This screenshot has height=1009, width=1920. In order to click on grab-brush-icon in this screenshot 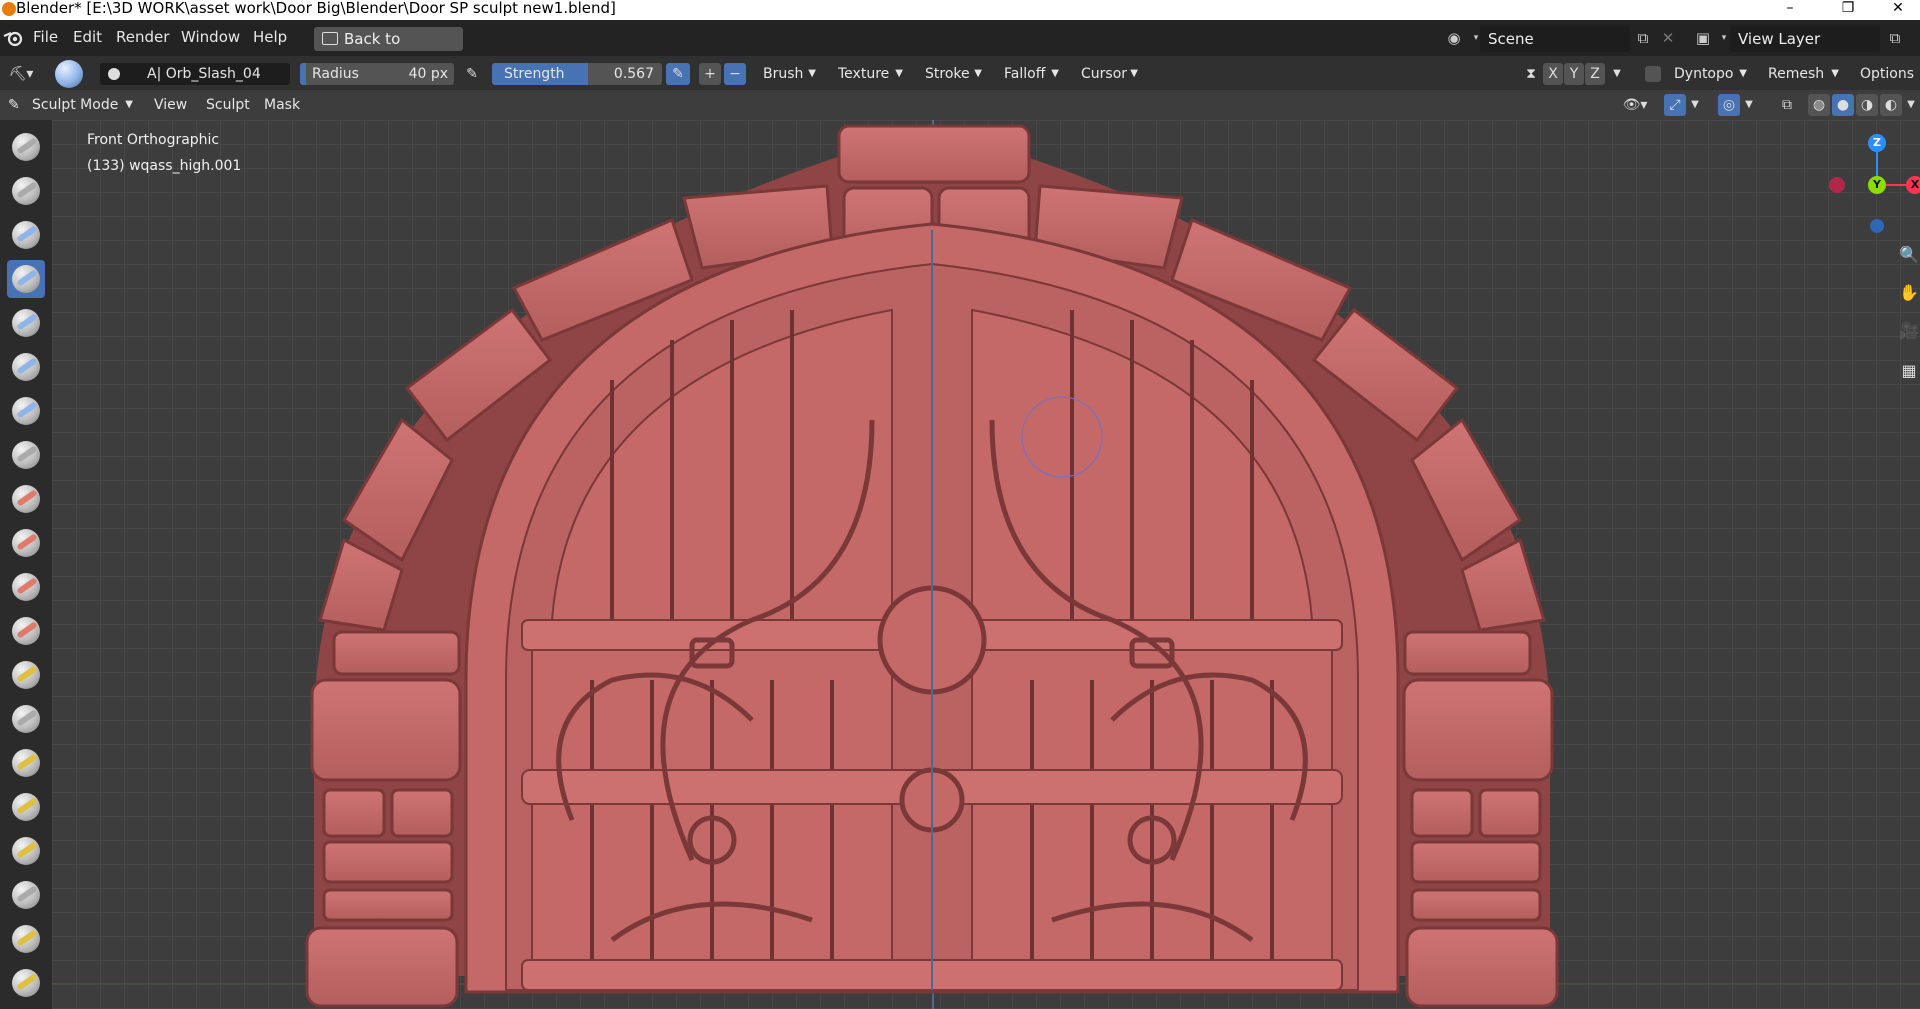, I will do `click(26, 763)`.